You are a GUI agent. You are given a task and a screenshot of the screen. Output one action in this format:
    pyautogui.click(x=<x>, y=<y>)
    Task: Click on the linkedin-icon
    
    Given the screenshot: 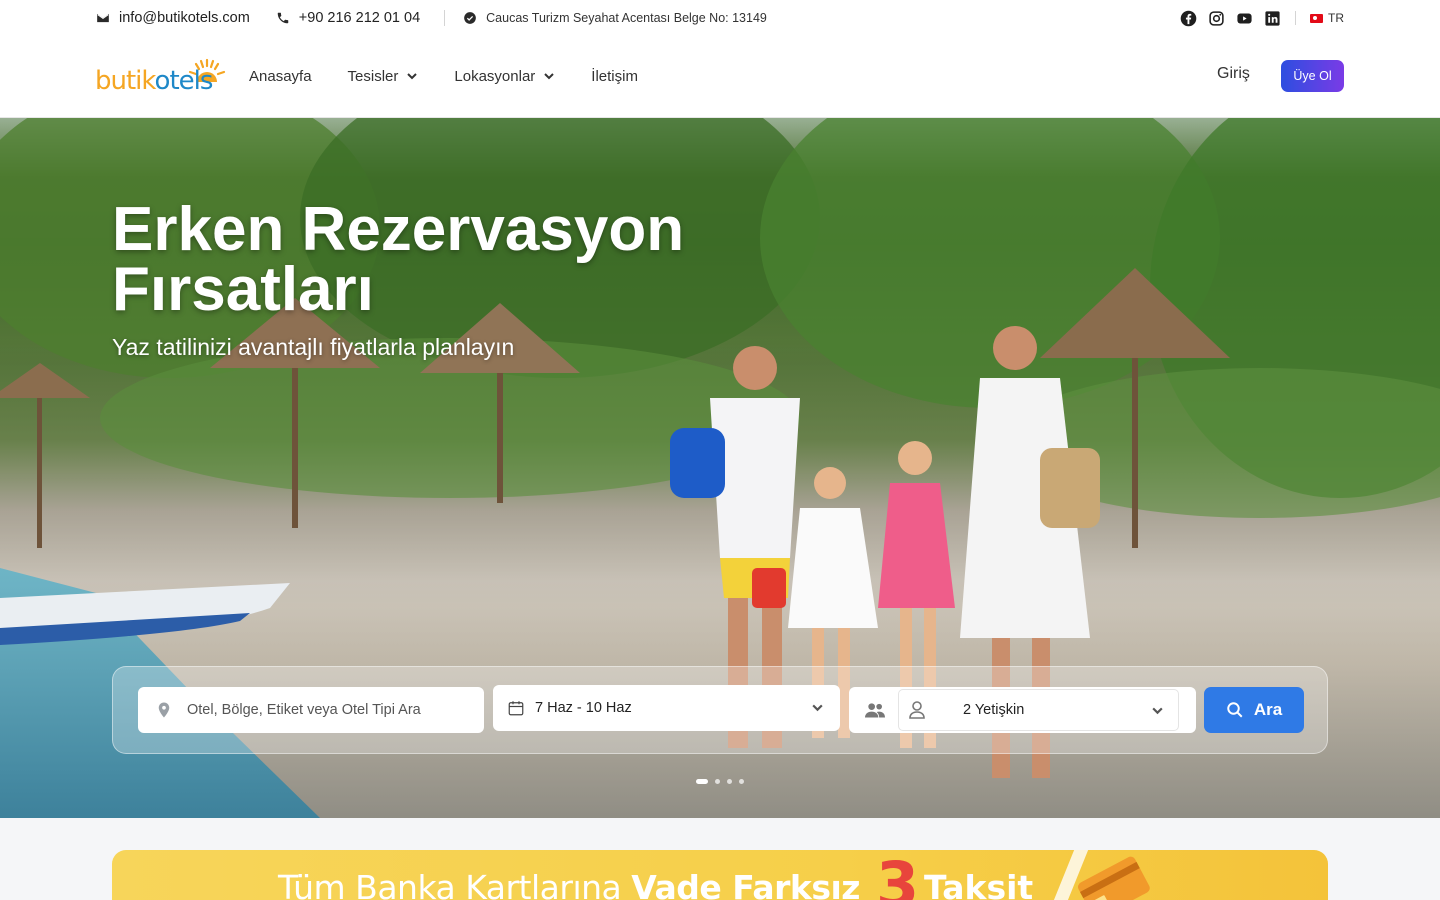 What is the action you would take?
    pyautogui.click(x=1272, y=18)
    